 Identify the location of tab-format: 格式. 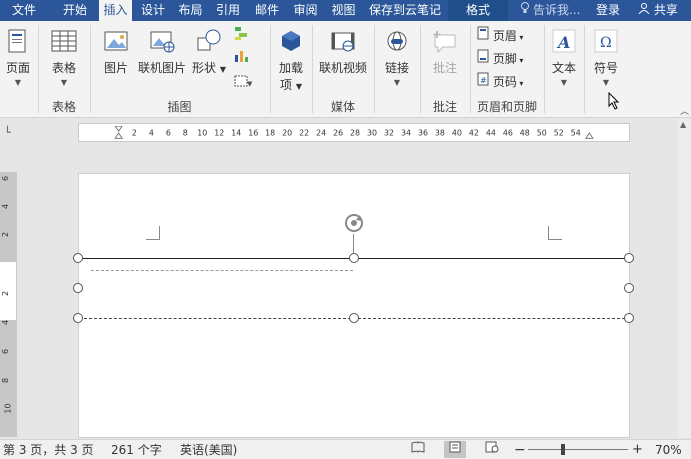
(478, 10).